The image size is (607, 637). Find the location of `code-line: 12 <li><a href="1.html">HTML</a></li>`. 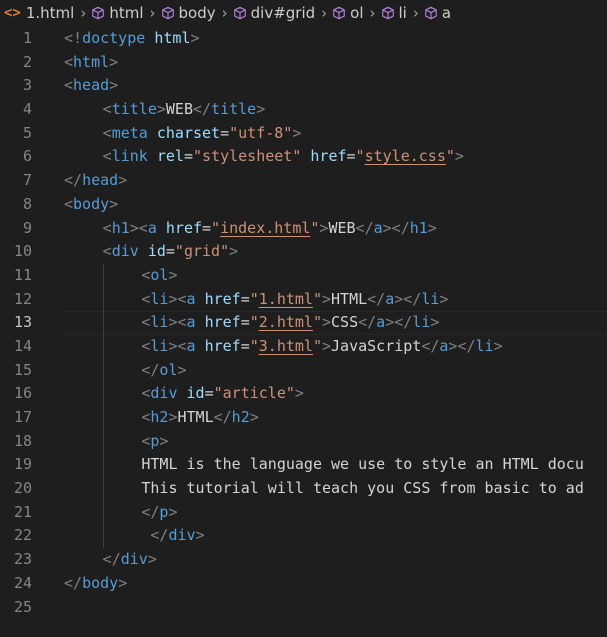

code-line: 12 <li><a href="1.html">HTML</a></li> is located at coordinates (303, 299).